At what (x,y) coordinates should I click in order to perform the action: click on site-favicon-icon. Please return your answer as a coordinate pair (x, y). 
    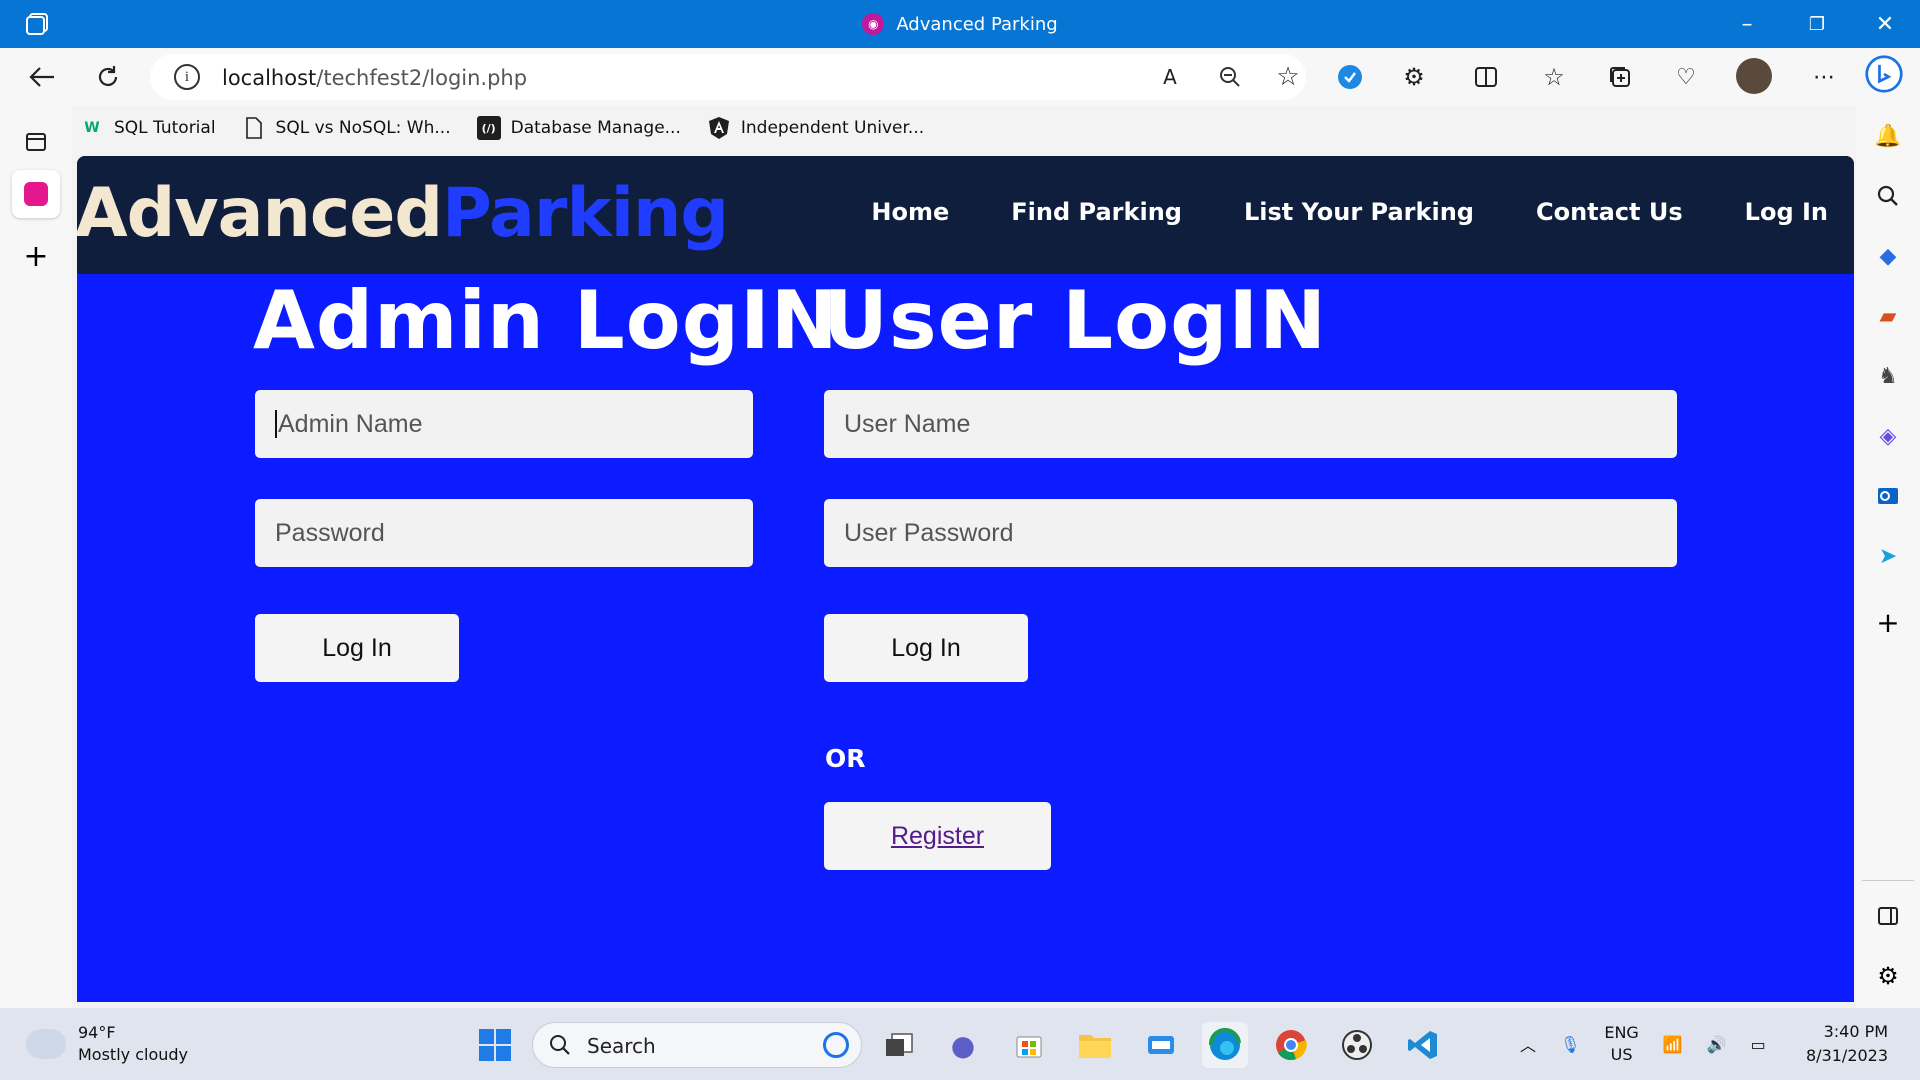
    Looking at the image, I should click on (36, 194).